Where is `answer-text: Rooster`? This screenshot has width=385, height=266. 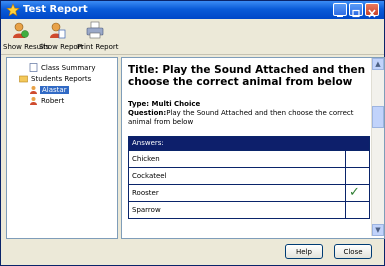
answer-text: Rooster is located at coordinates (145, 193).